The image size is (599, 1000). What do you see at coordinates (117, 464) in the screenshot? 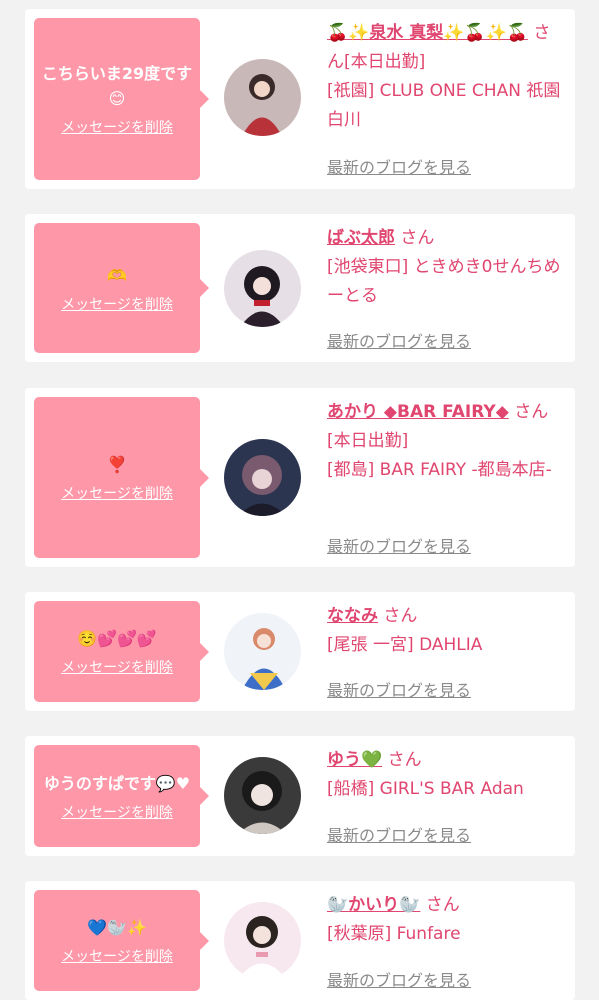
I see `message-text: ❣️` at bounding box center [117, 464].